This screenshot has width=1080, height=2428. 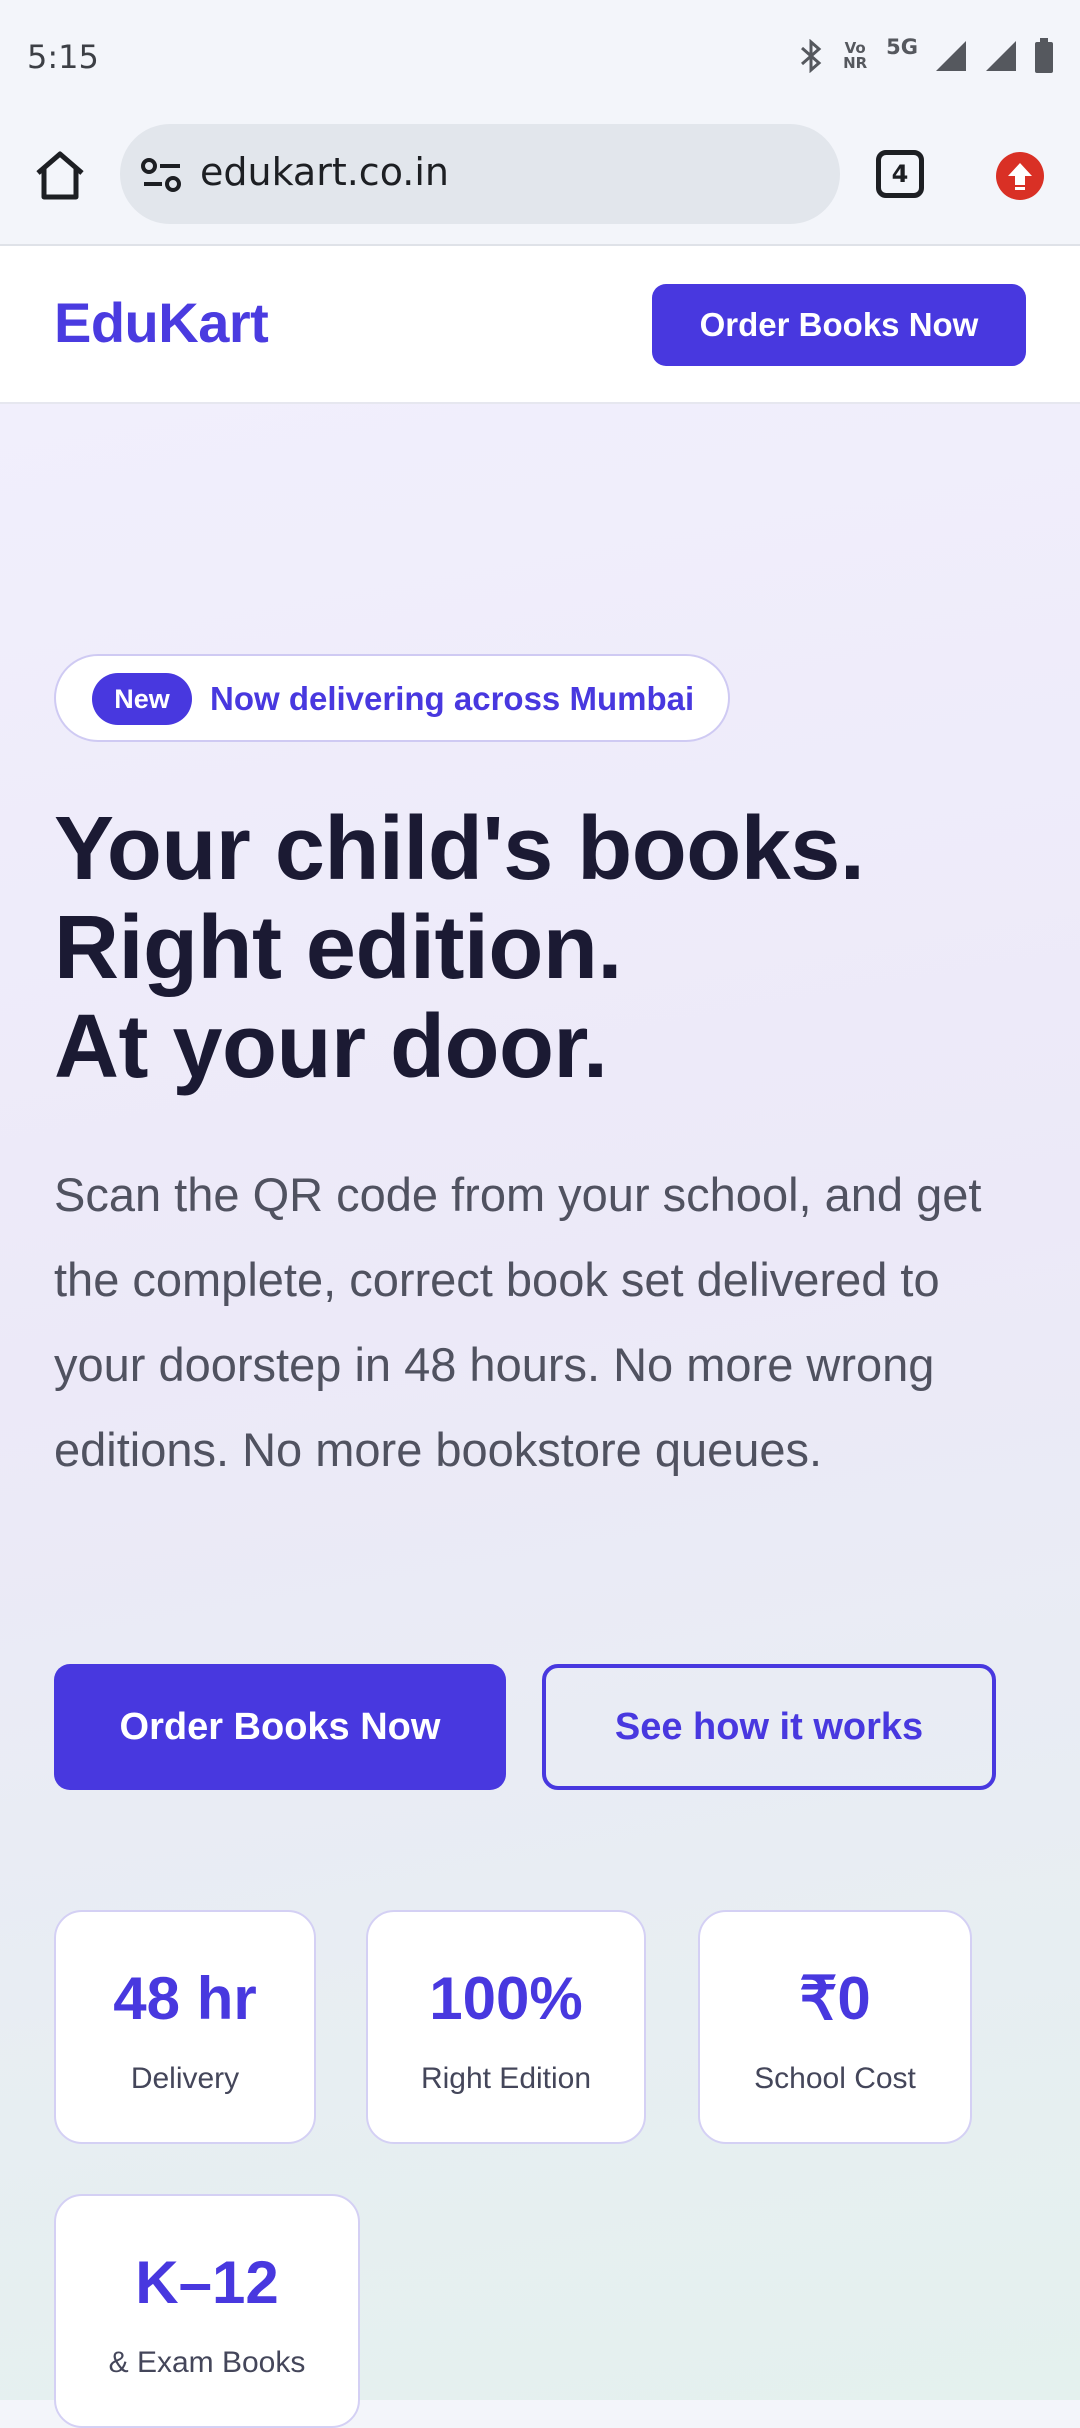 I want to click on stat-value: 48 hr, so click(x=185, y=1998).